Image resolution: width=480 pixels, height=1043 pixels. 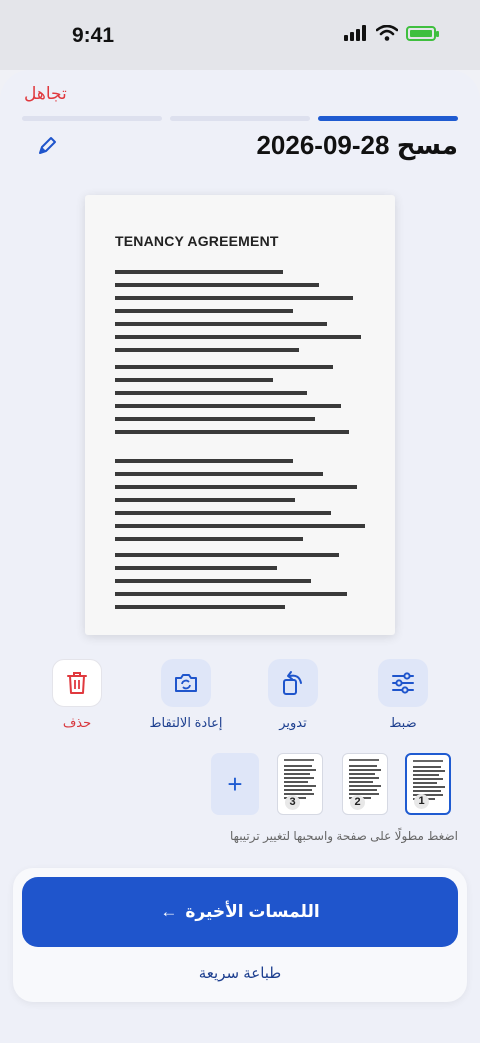 What do you see at coordinates (403, 722) in the screenshot?
I see `adjust-label: ضبط` at bounding box center [403, 722].